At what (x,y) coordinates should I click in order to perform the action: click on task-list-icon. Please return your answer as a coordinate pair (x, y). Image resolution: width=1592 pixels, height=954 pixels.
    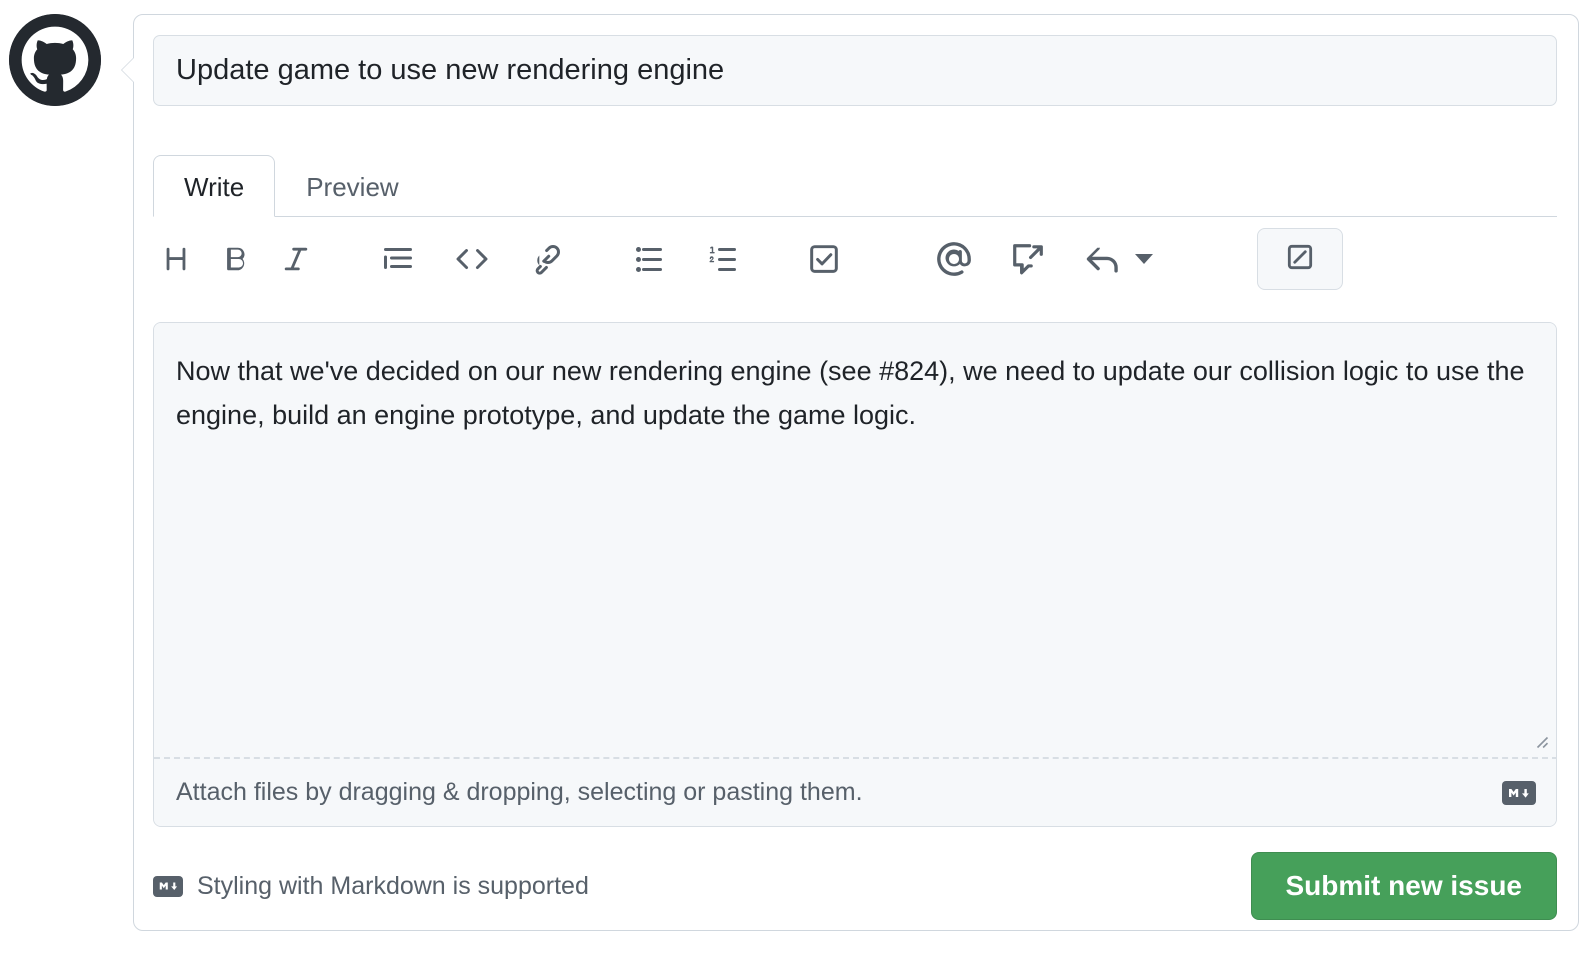
    Looking at the image, I should click on (824, 259).